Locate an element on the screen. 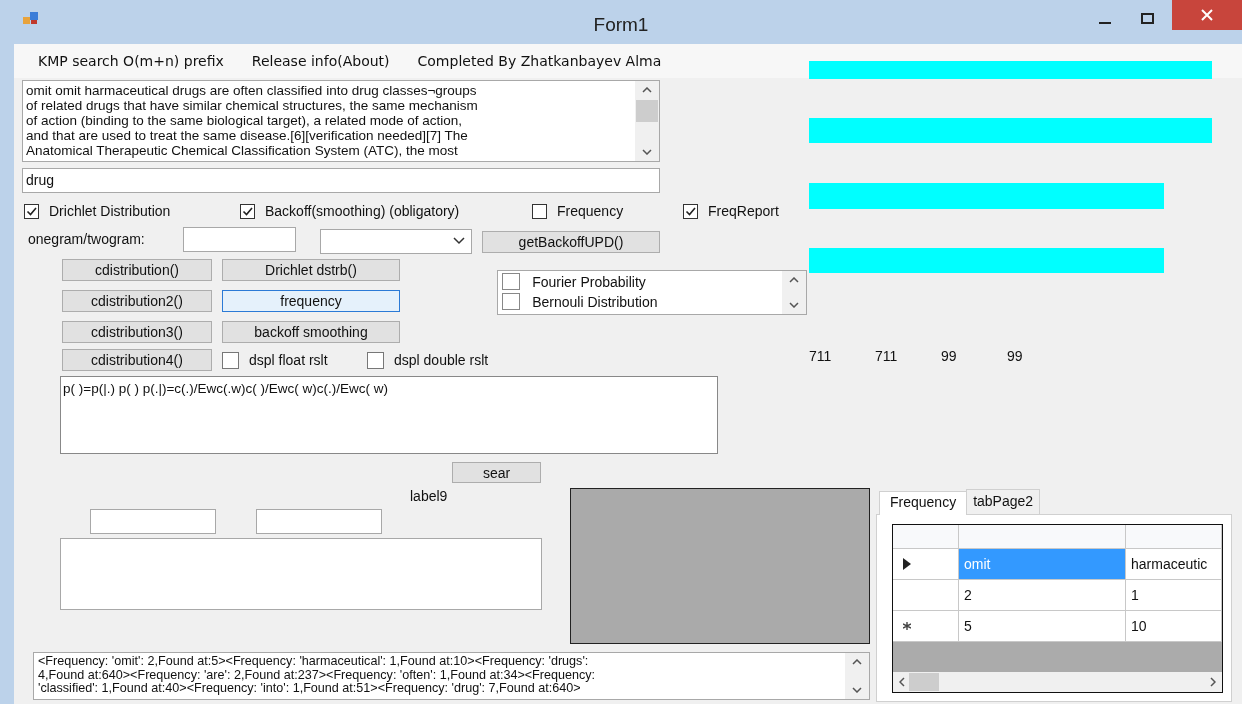 This screenshot has height=704, width=1242. button: backoff smoothing is located at coordinates (311, 332).